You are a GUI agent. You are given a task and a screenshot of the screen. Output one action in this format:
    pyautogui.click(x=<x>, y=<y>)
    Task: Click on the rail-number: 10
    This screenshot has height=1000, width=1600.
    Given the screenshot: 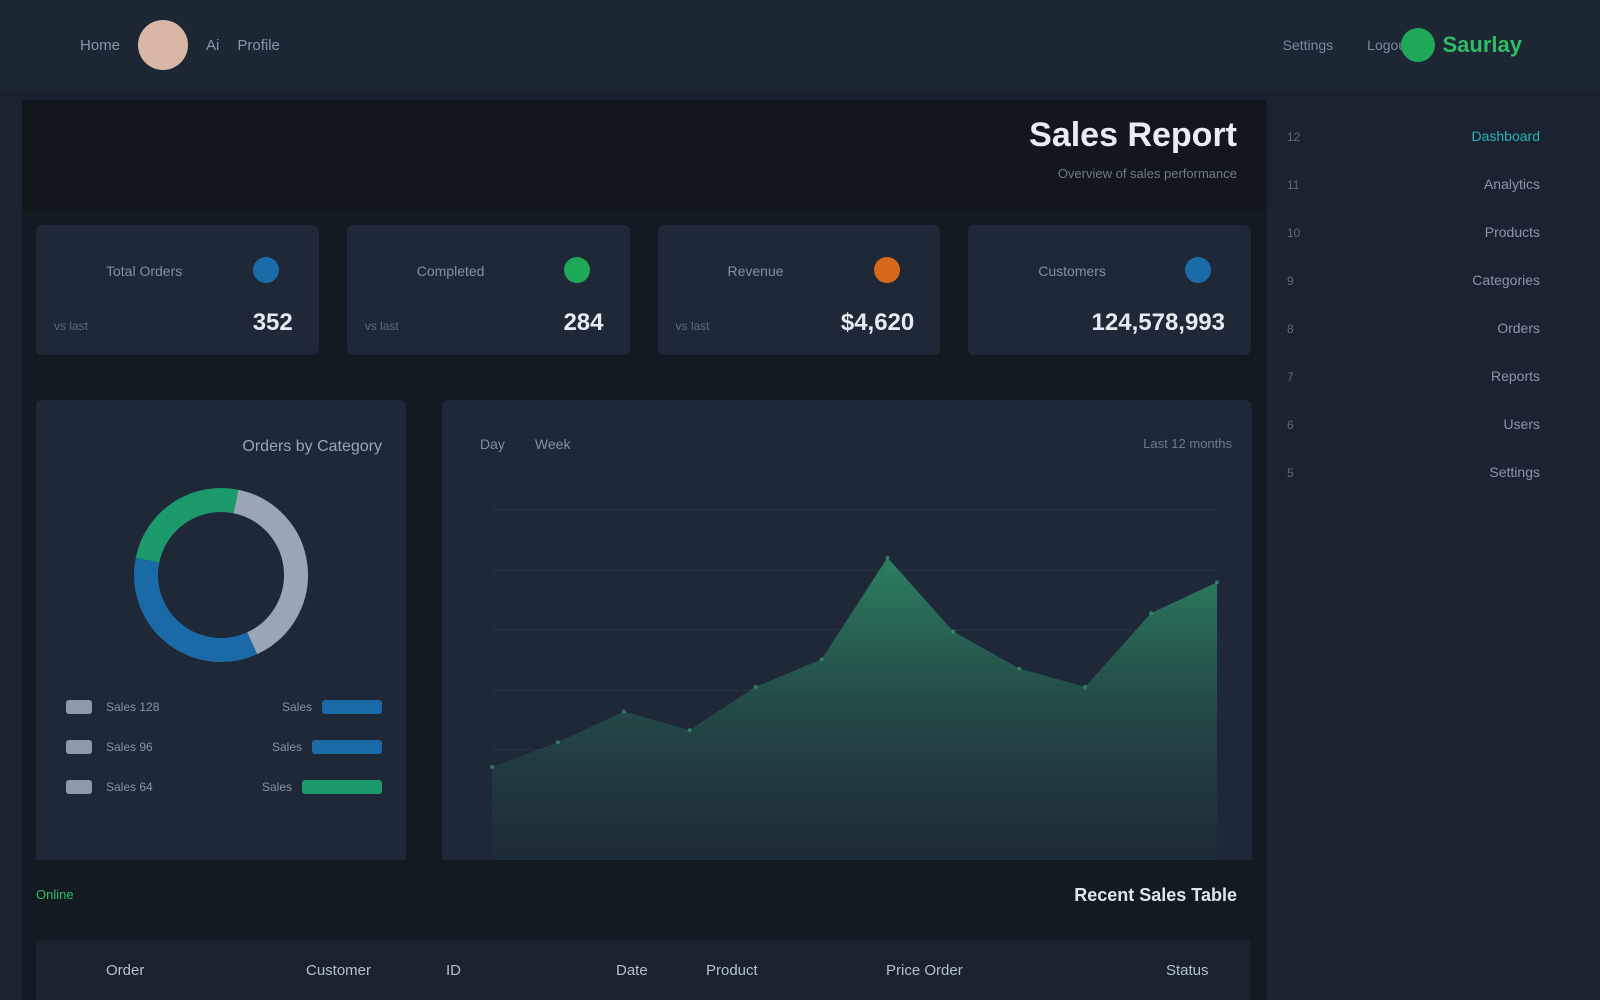 What is the action you would take?
    pyautogui.click(x=1294, y=233)
    